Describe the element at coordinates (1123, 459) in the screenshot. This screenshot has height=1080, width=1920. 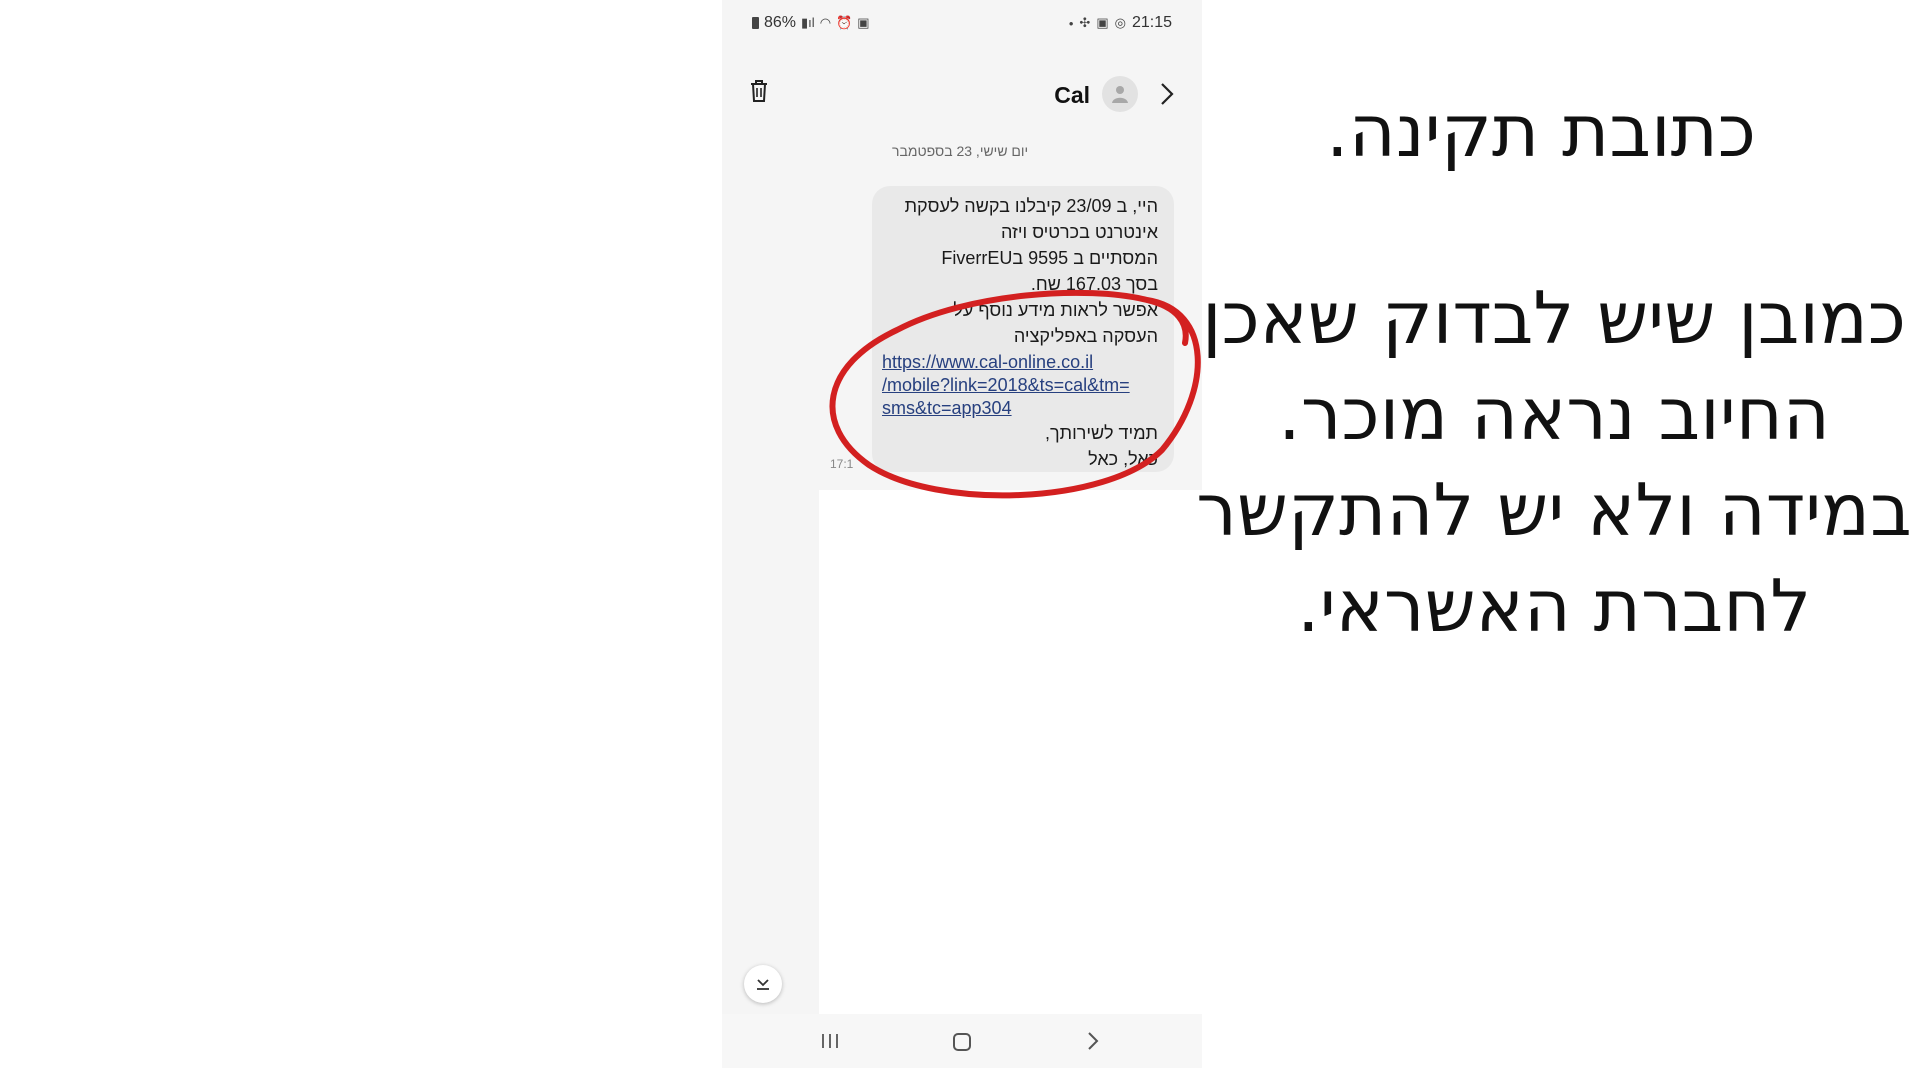
I see `closing-line: כאל, כאל` at that location.